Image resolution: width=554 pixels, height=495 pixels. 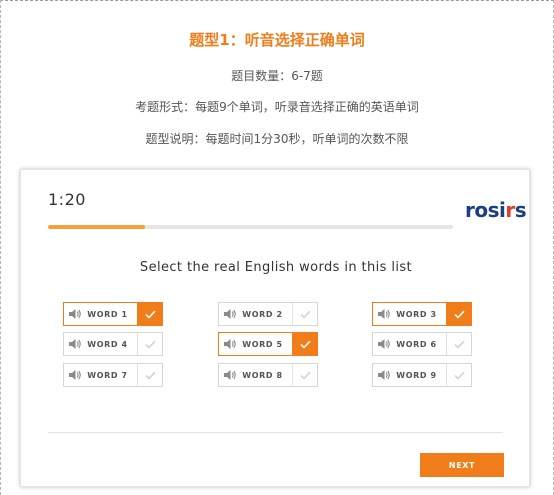 What do you see at coordinates (107, 344) in the screenshot?
I see `word-label: WORD 4` at bounding box center [107, 344].